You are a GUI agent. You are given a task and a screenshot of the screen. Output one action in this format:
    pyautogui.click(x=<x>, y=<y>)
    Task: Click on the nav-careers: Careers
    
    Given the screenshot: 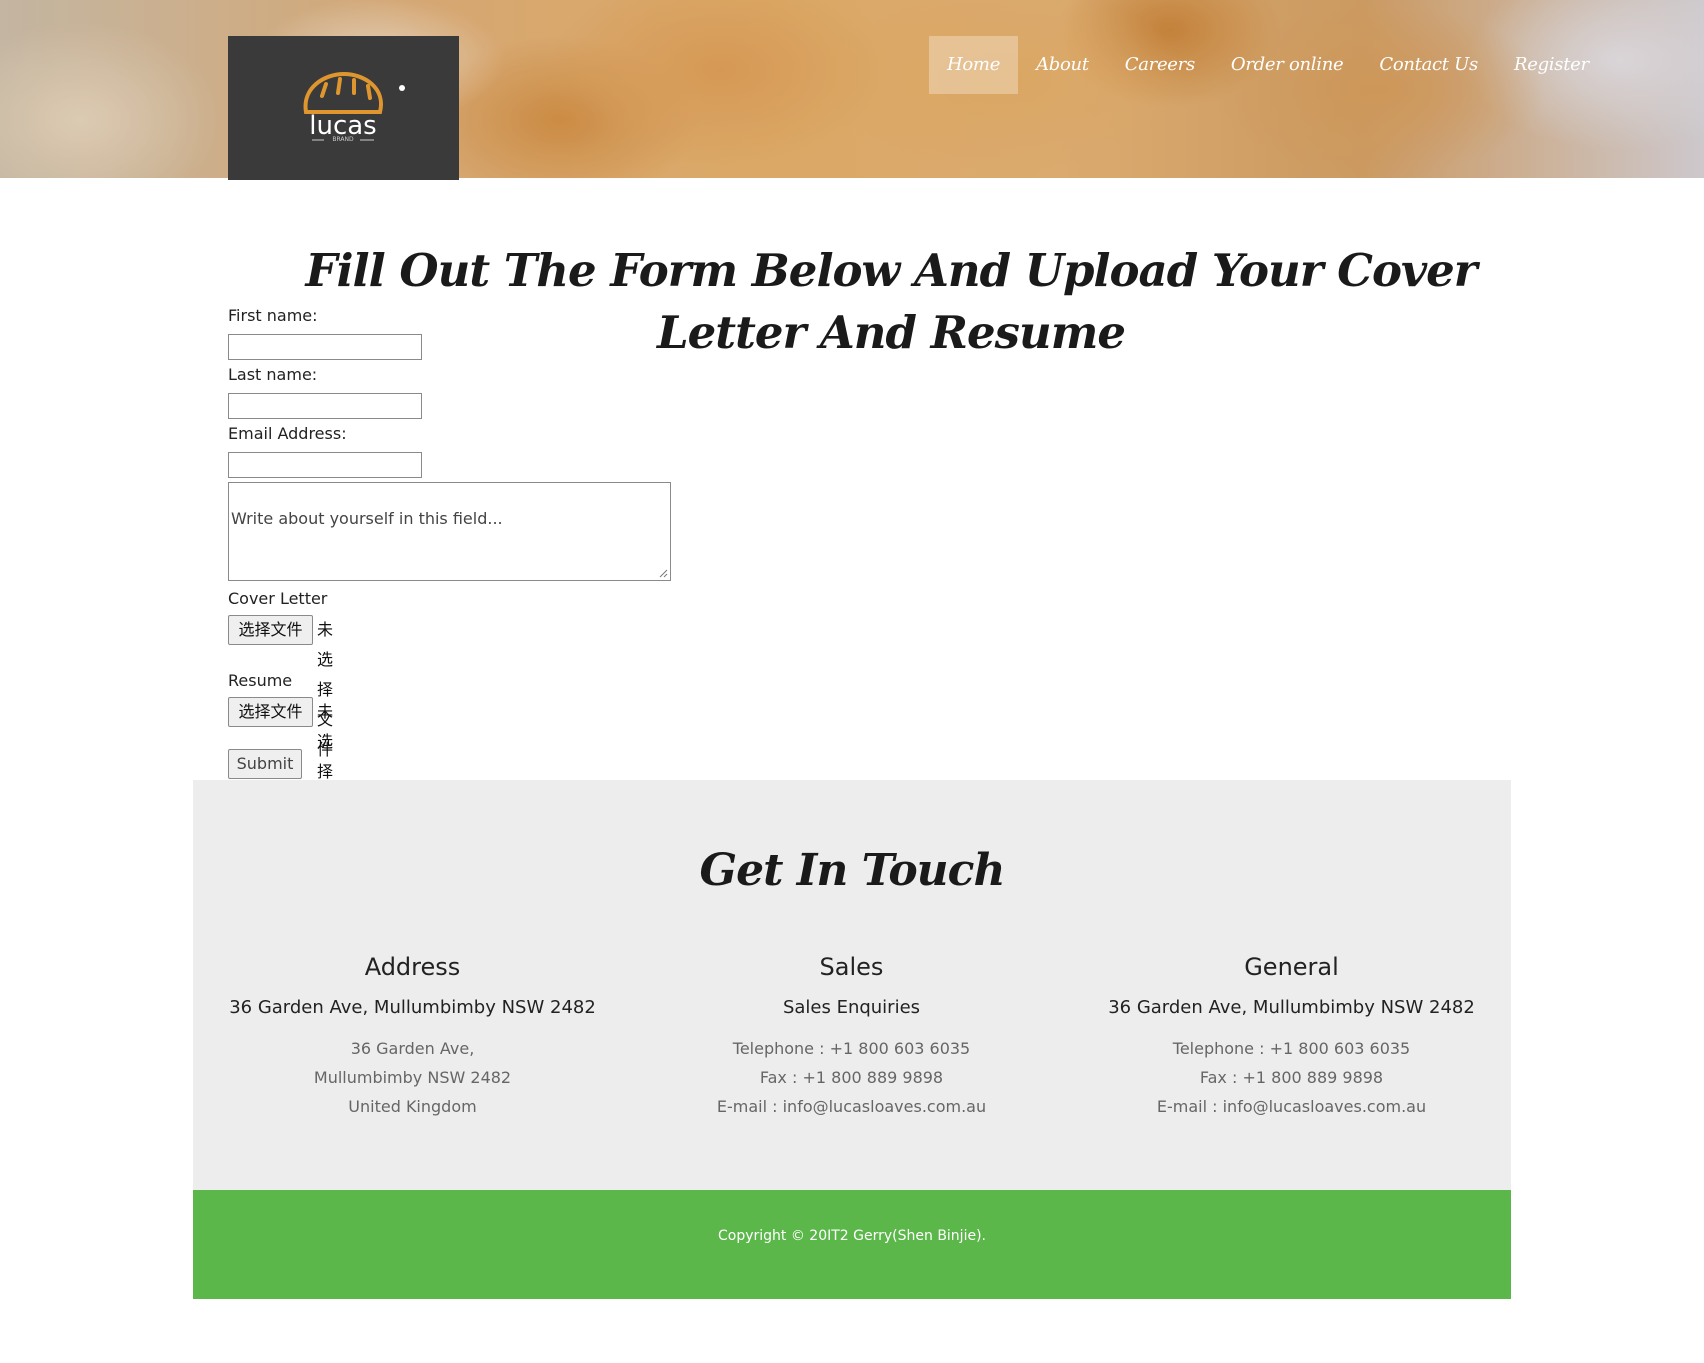 What is the action you would take?
    pyautogui.click(x=1160, y=65)
    